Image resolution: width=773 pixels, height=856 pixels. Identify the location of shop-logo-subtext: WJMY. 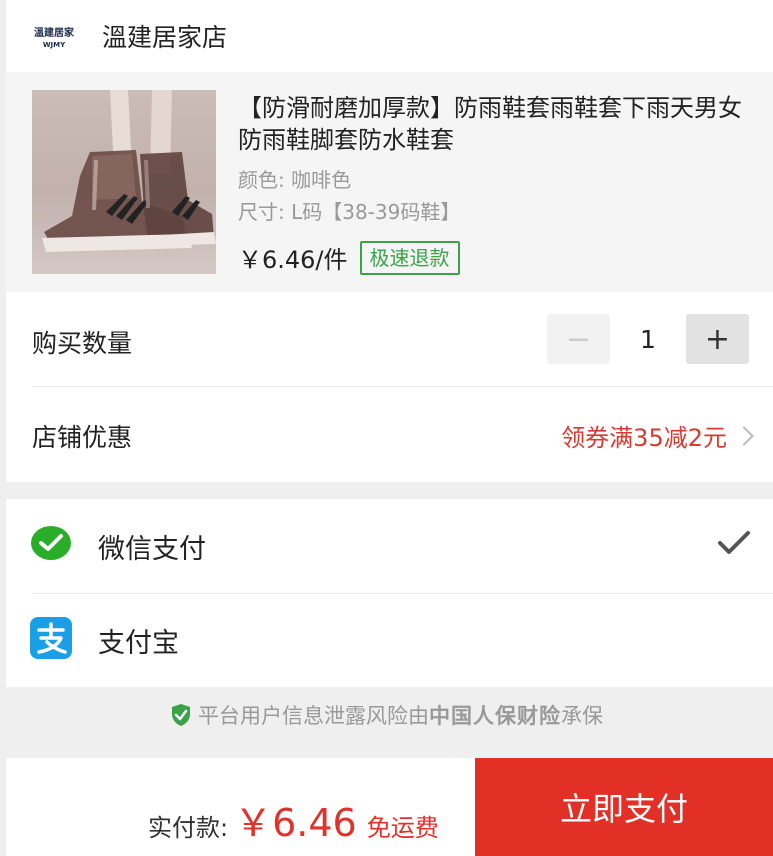
(54, 44).